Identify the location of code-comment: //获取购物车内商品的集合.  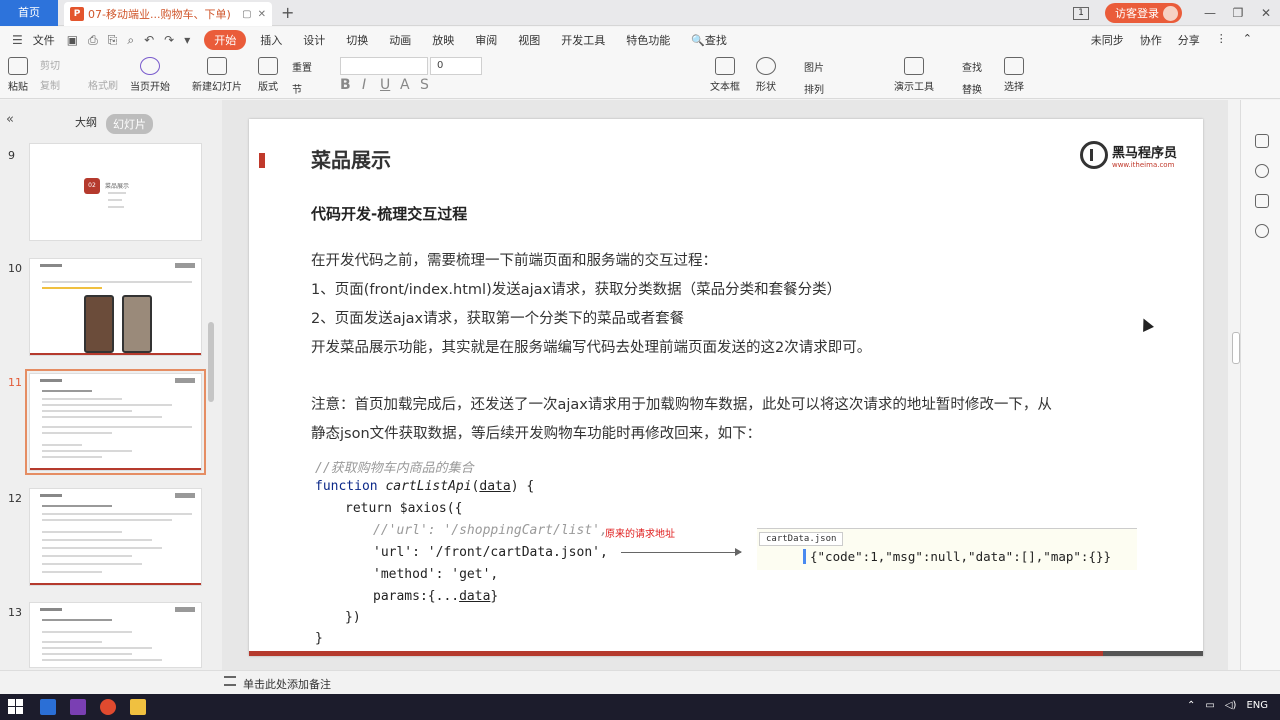
(394, 466).